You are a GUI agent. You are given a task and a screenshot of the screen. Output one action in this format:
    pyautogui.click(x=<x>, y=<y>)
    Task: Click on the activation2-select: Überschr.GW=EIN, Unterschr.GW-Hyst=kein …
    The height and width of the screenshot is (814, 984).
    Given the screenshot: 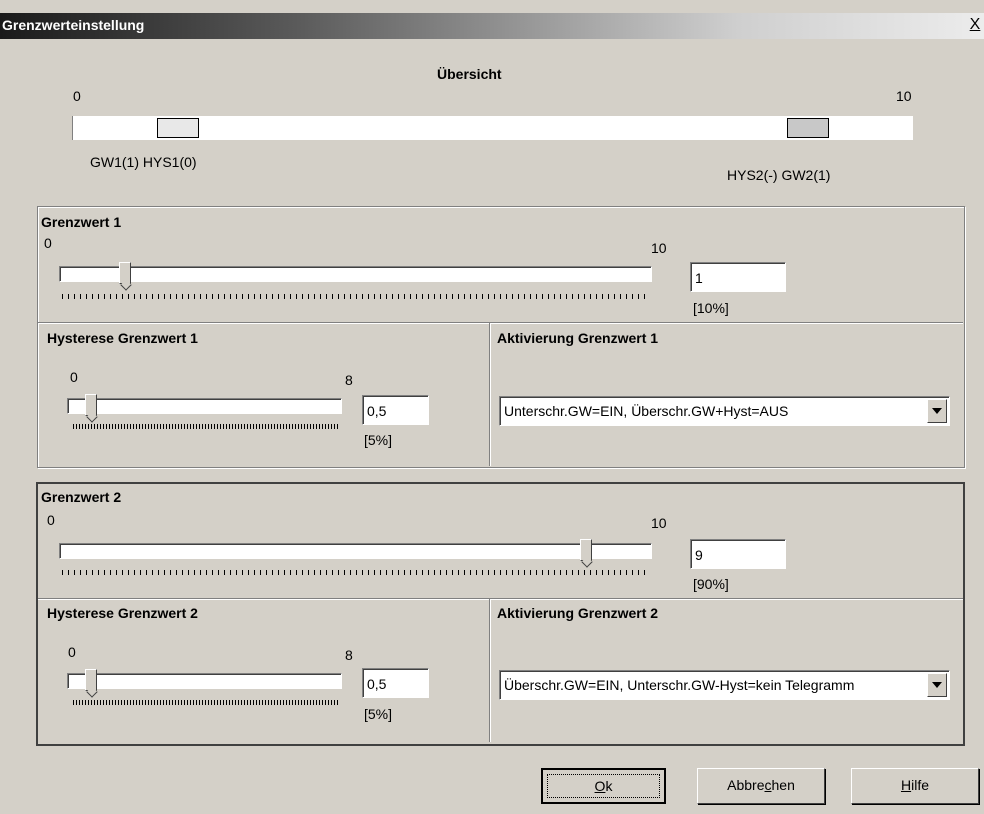 What is the action you would take?
    pyautogui.click(x=724, y=685)
    